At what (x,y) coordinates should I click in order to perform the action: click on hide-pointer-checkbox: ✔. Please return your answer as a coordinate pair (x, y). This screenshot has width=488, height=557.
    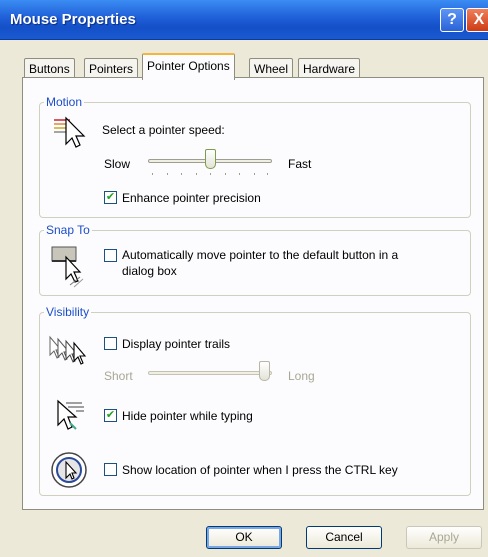
    Looking at the image, I should click on (110, 415).